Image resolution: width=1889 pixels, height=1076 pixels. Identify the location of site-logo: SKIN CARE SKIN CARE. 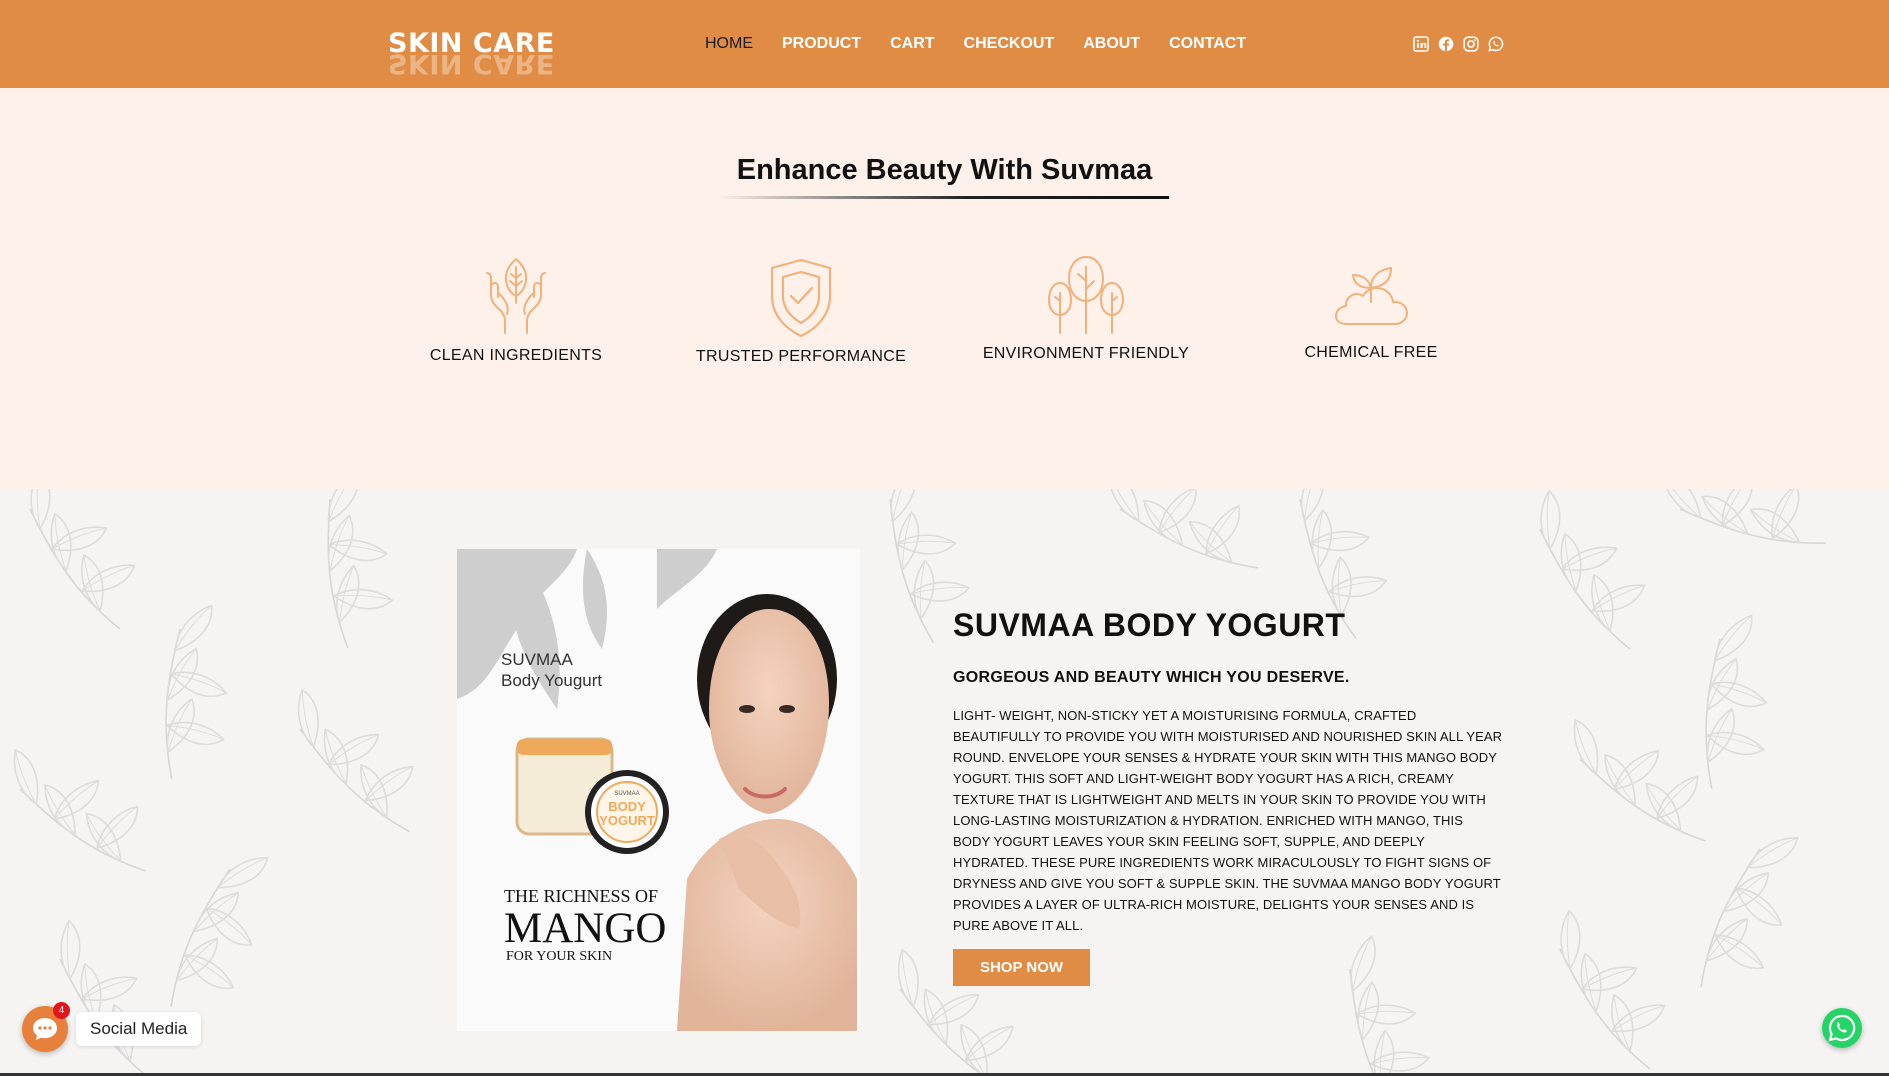
(471, 53).